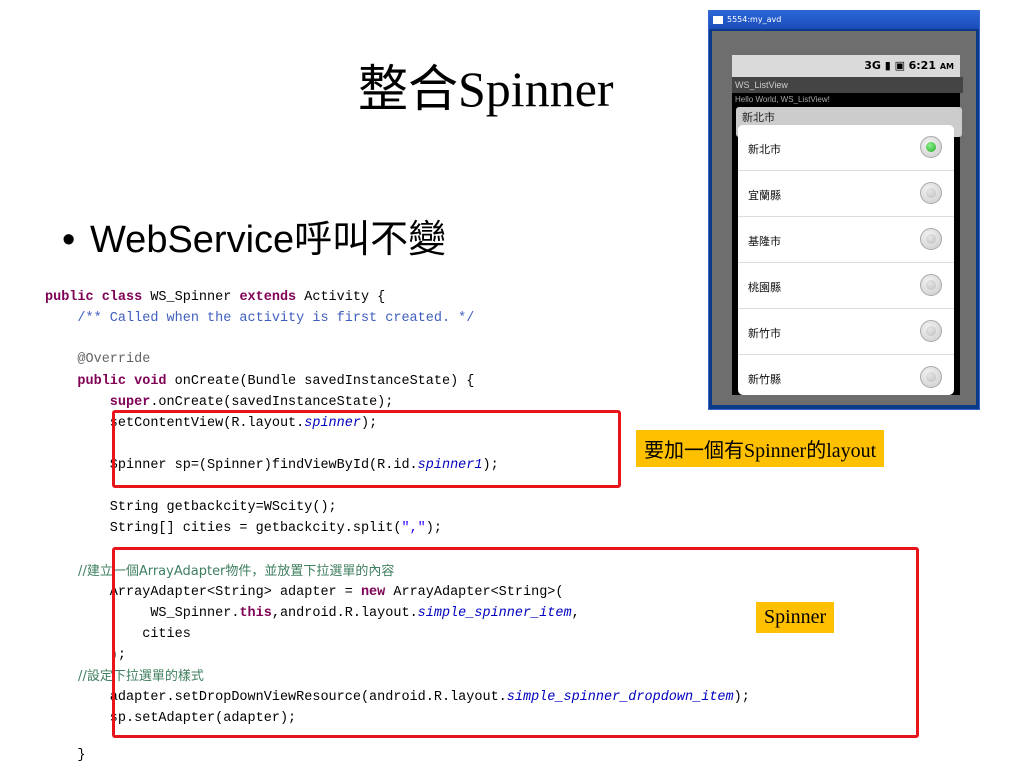  Describe the element at coordinates (847, 85) in the screenshot. I see `app-title-bar: WS_ListView` at that location.